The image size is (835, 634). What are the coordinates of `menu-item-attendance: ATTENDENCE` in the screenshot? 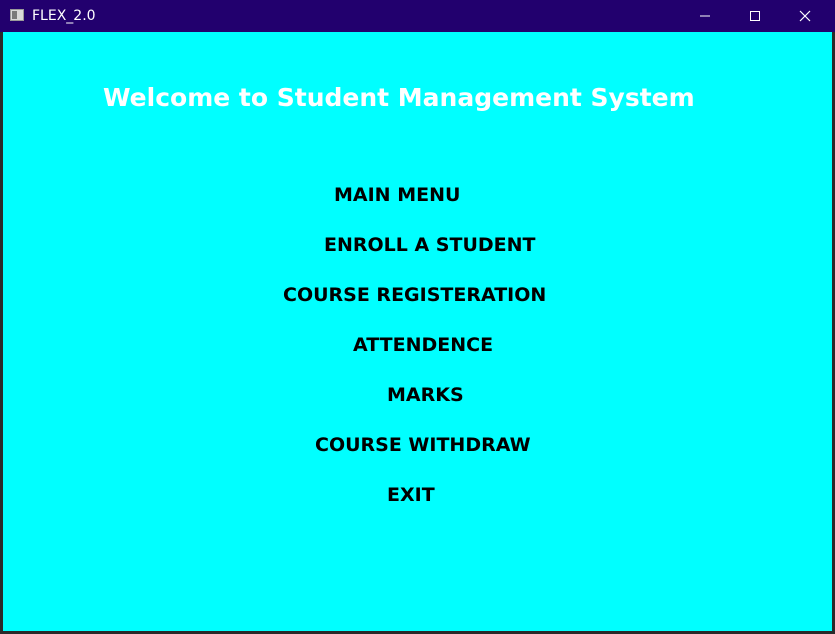 It's located at (423, 345).